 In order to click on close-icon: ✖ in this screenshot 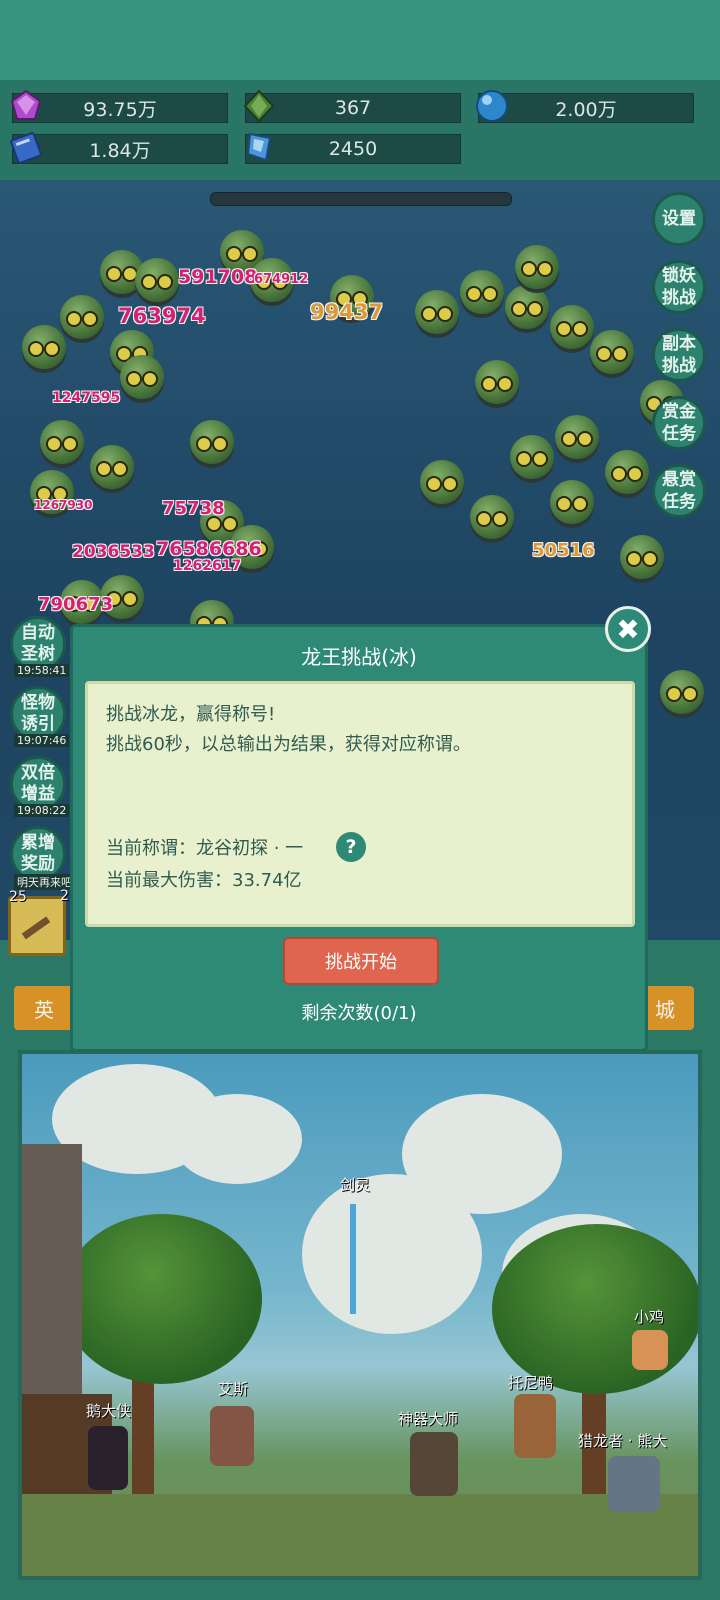, I will do `click(628, 629)`.